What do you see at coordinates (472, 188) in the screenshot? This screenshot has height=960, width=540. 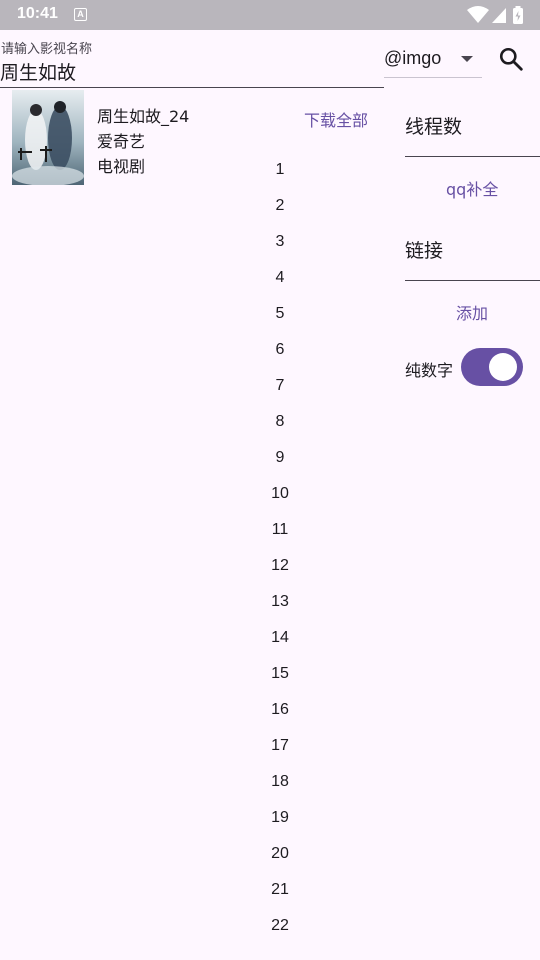 I see `qq-complete-button: qq补全` at bounding box center [472, 188].